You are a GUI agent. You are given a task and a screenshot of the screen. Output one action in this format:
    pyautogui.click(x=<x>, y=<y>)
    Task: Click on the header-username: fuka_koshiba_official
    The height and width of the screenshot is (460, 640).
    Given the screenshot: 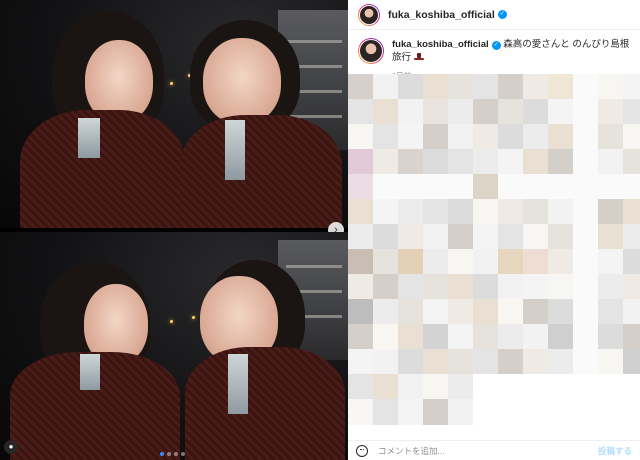 What is the action you would take?
    pyautogui.click(x=441, y=15)
    